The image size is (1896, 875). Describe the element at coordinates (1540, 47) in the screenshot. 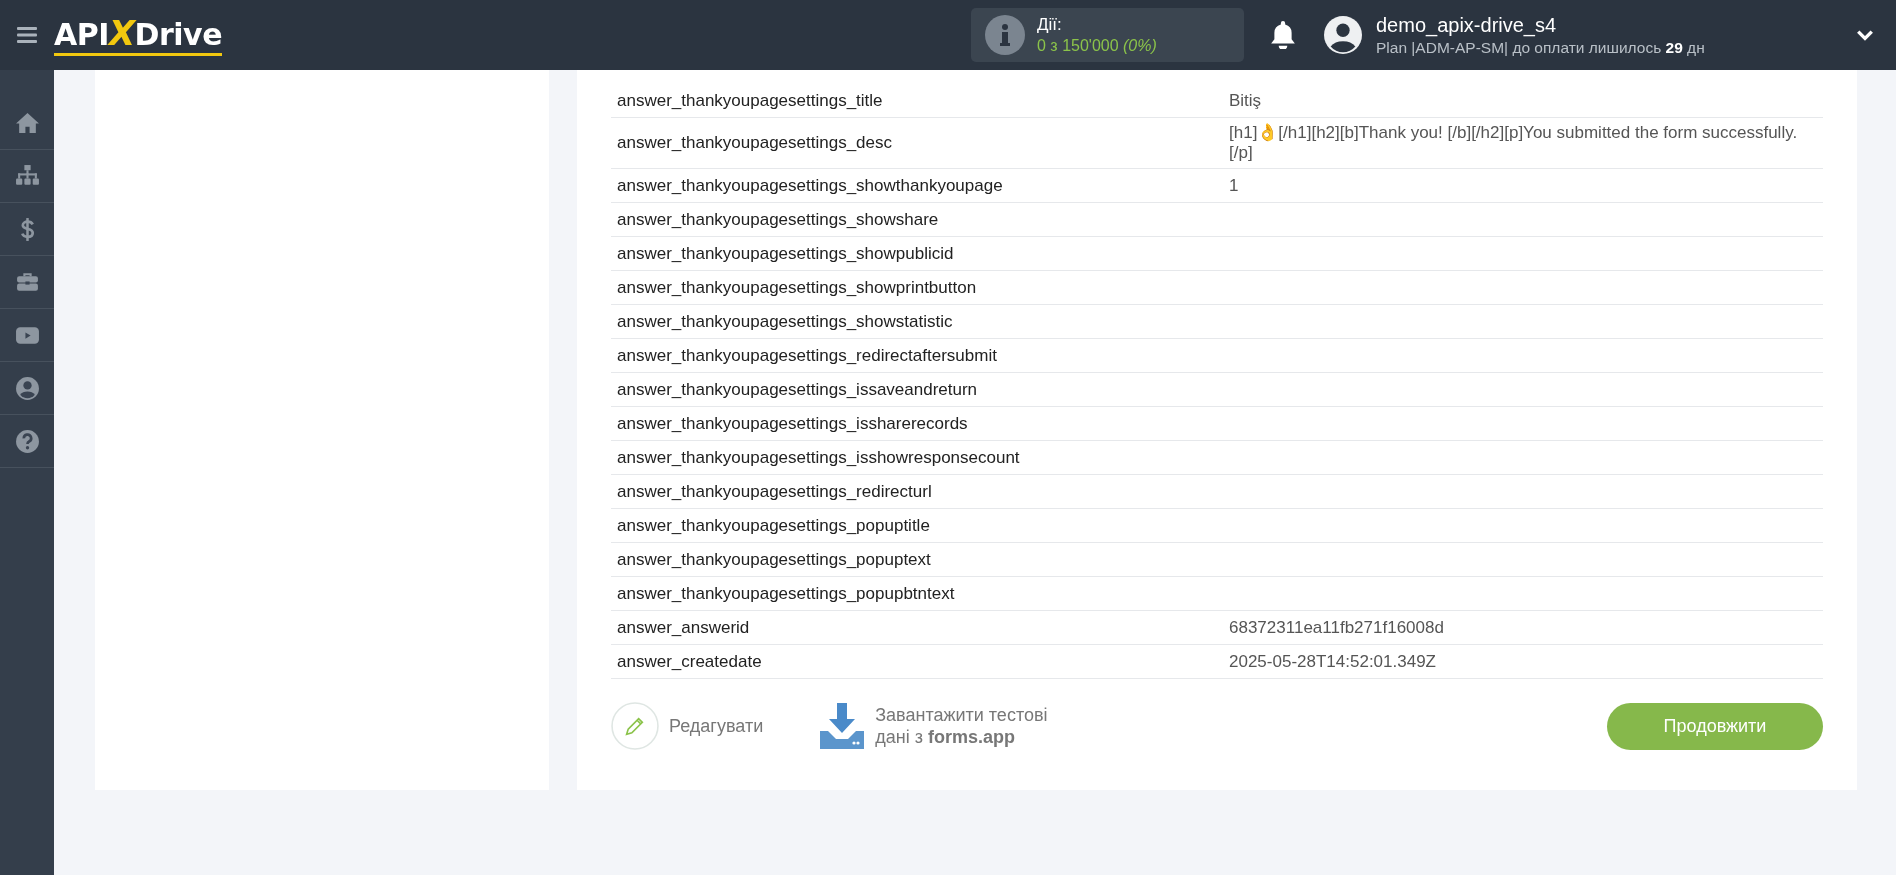

I see `plan-info: Plan |ADM-AP-SM| до оплати лишилось 29 дн` at that location.